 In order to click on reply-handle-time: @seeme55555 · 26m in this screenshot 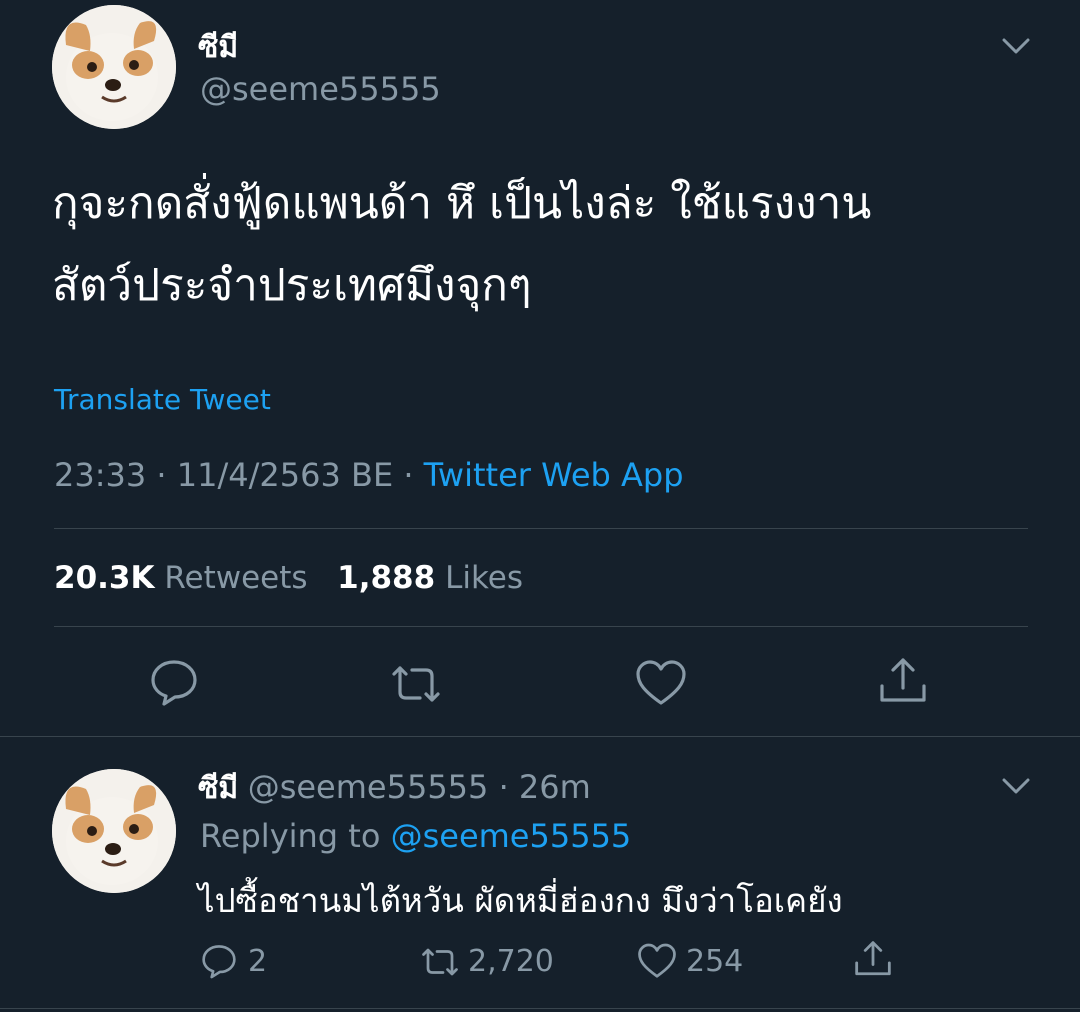, I will do `click(419, 787)`.